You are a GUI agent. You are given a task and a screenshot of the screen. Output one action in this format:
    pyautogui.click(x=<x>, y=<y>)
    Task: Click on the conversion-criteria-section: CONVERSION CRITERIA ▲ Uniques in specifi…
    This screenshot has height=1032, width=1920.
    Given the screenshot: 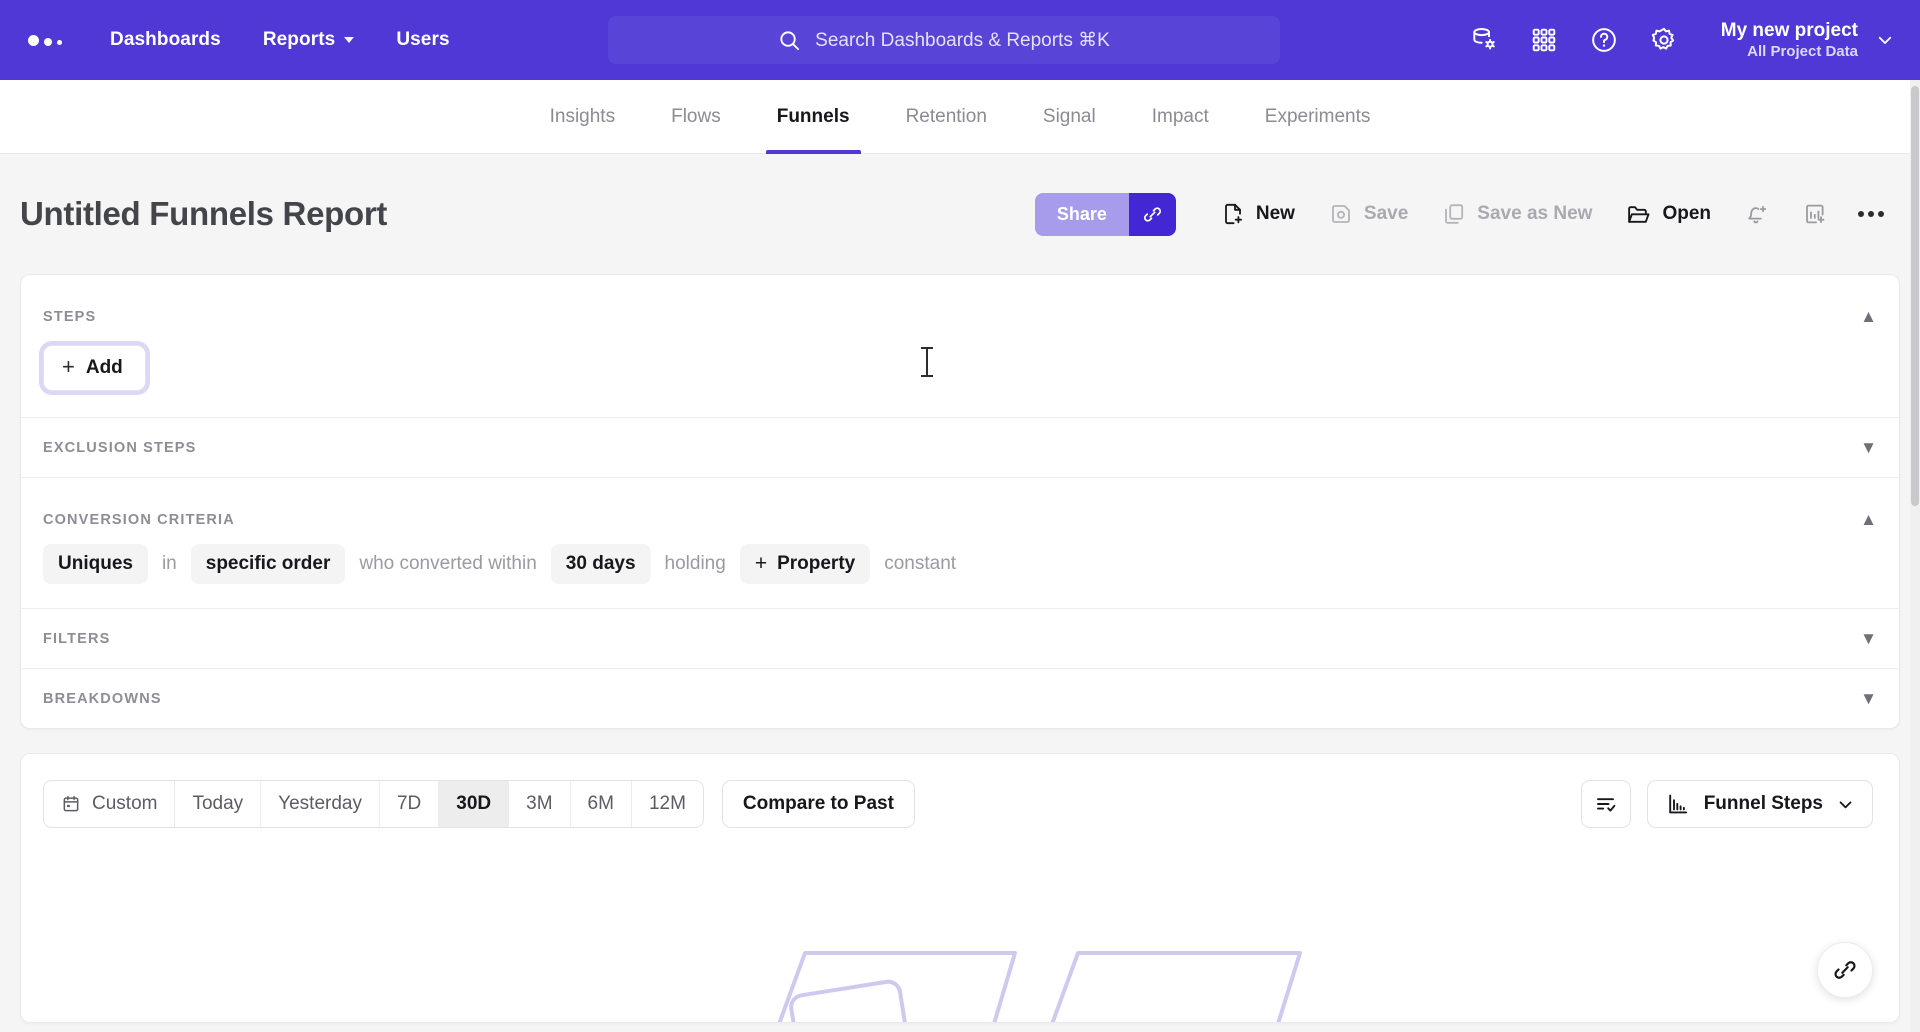 What is the action you would take?
    pyautogui.click(x=960, y=543)
    